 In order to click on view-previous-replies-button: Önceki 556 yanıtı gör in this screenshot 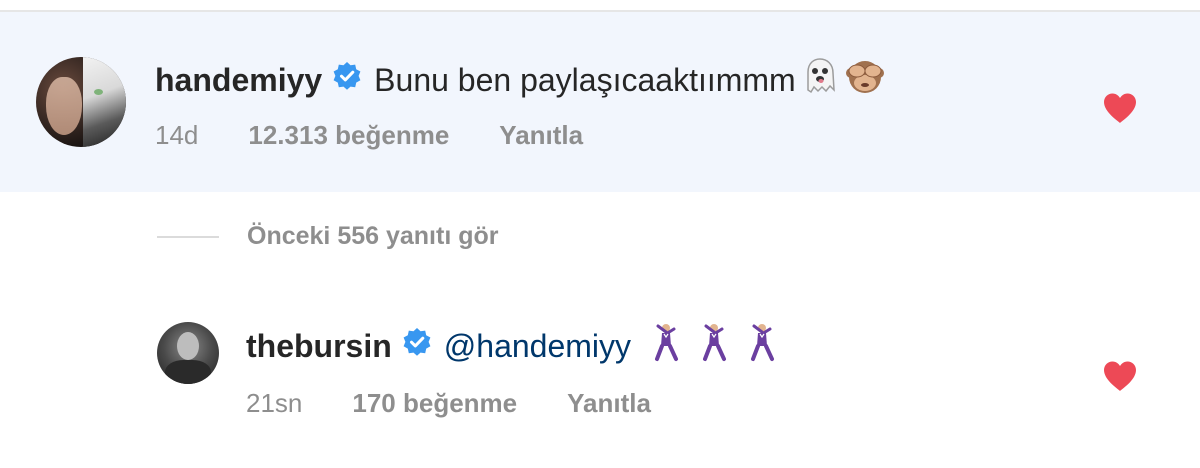, I will do `click(328, 236)`.